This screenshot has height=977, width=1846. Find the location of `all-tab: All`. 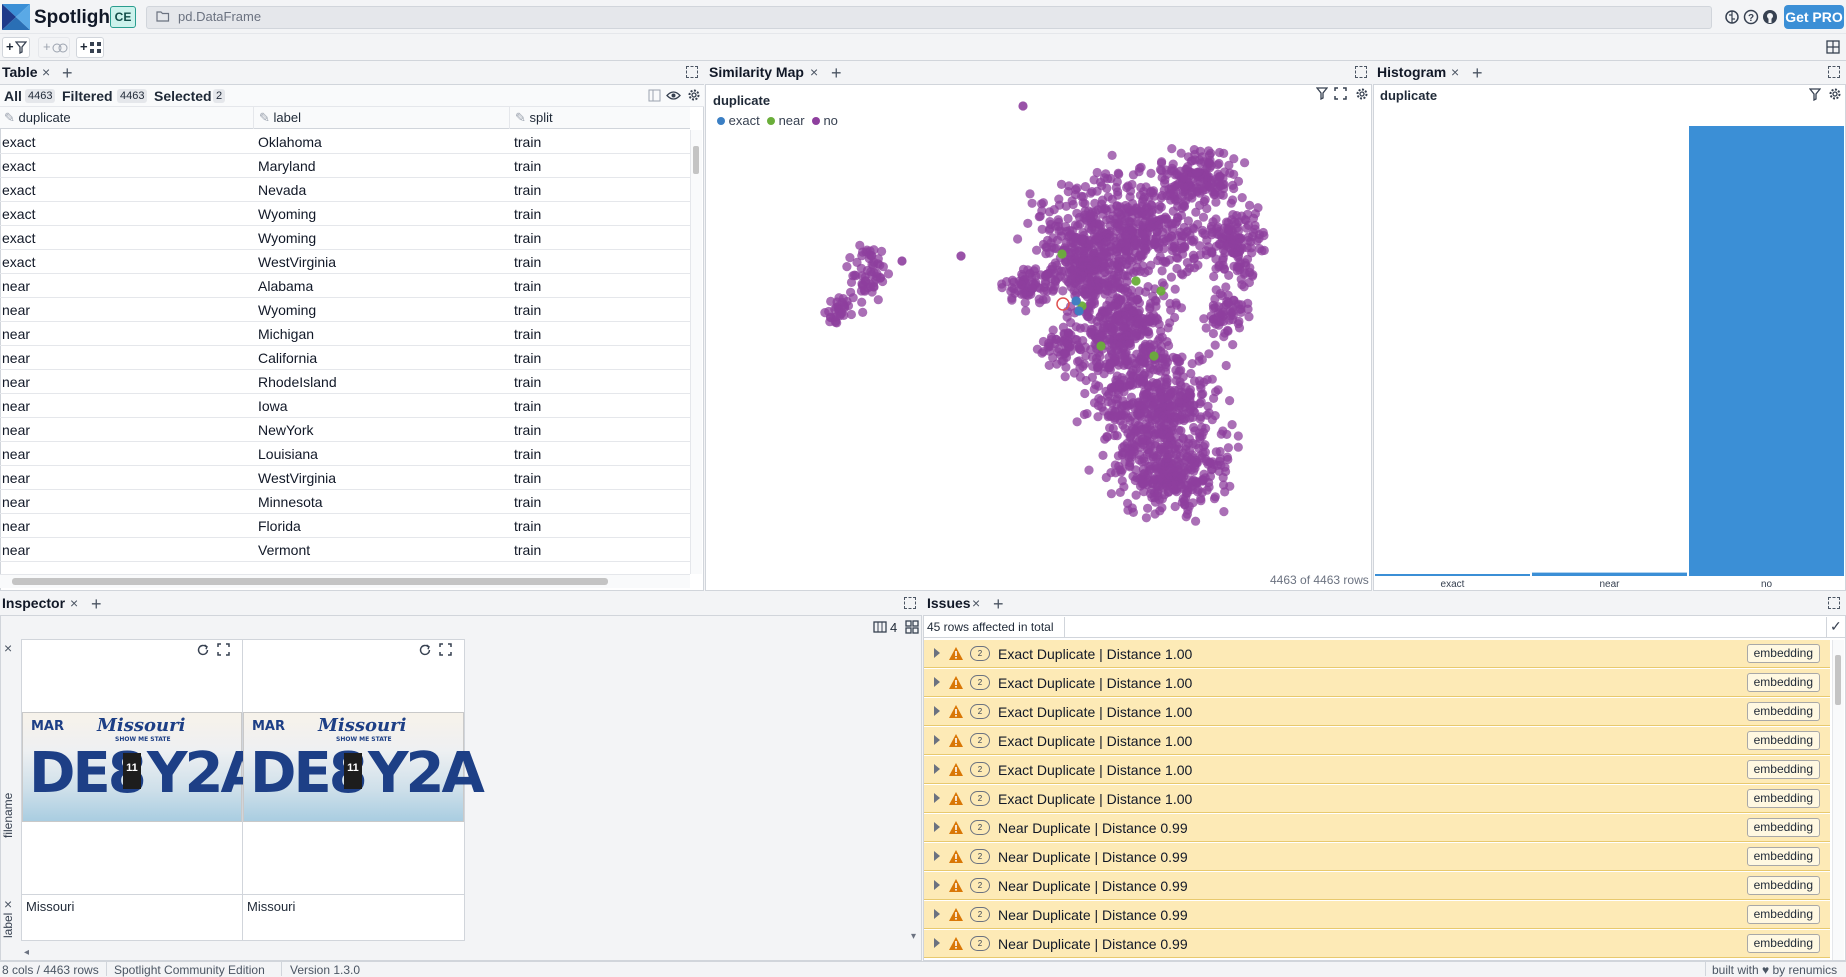

all-tab: All is located at coordinates (13, 96).